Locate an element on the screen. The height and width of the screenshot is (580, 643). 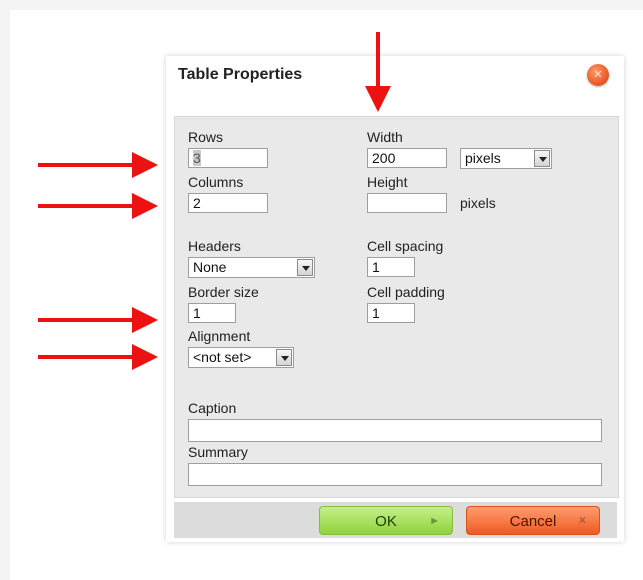
caption-label: Caption is located at coordinates (212, 408).